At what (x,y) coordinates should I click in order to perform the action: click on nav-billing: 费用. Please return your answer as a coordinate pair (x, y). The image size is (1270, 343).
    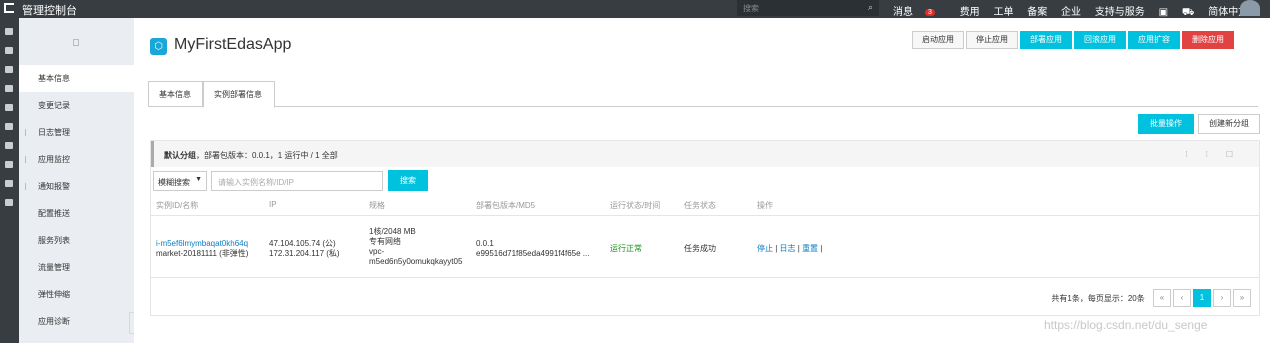
    Looking at the image, I should click on (970, 12).